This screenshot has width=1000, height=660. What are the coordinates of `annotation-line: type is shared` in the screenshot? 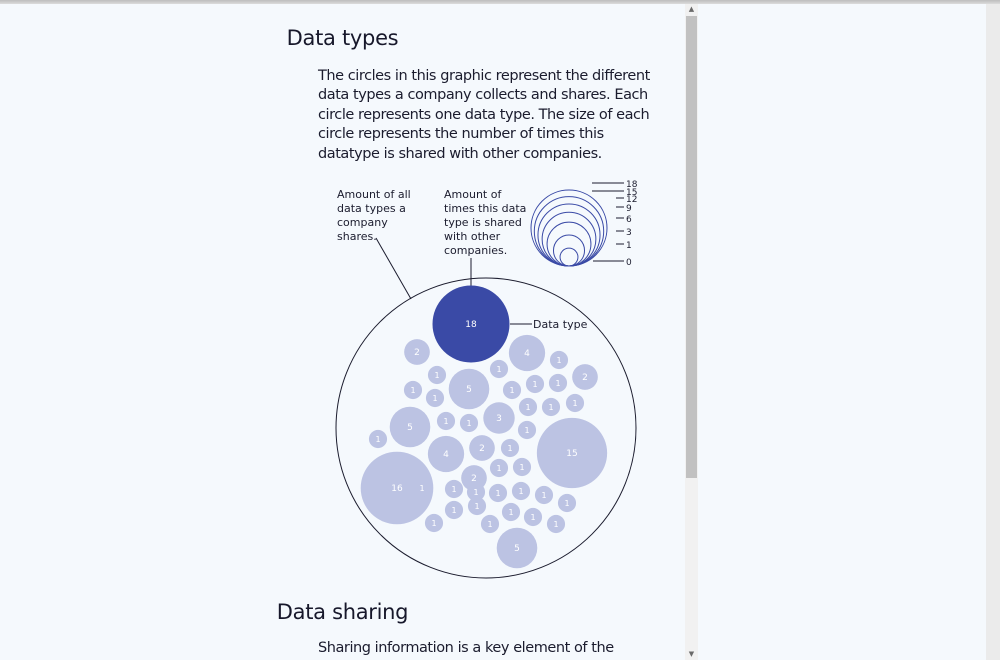 It's located at (483, 222).